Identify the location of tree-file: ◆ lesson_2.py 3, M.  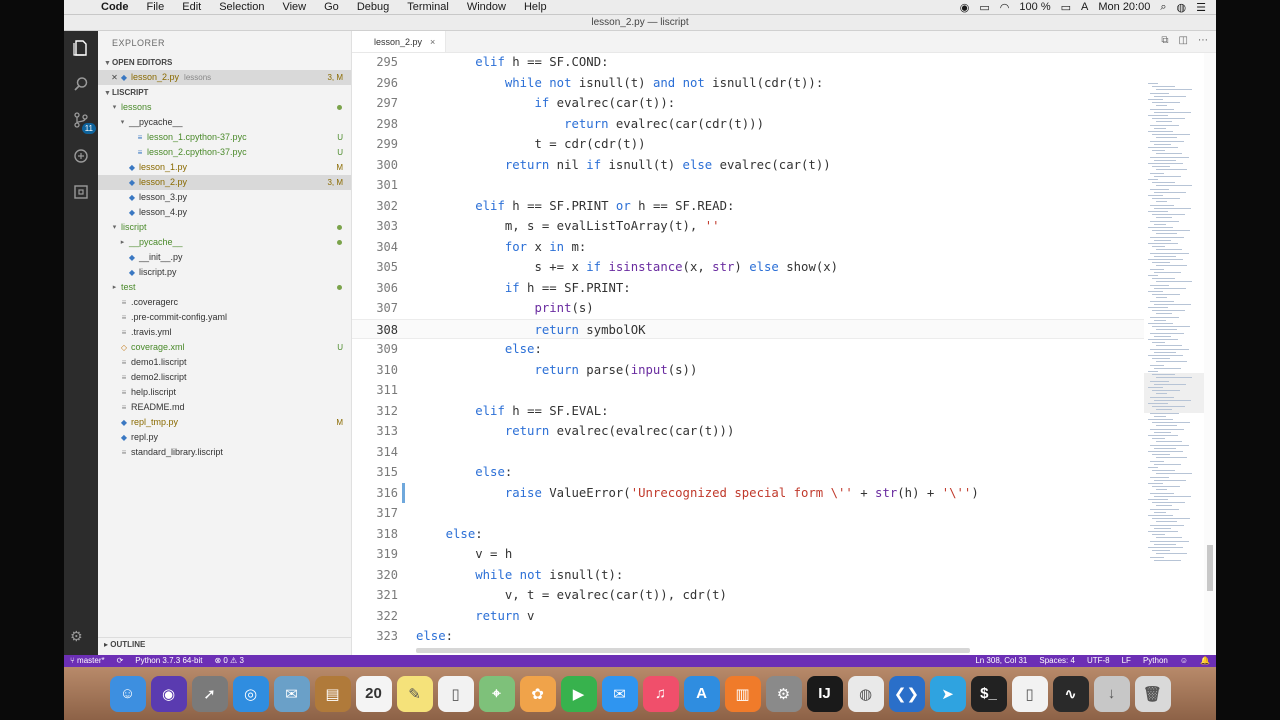
(224, 182).